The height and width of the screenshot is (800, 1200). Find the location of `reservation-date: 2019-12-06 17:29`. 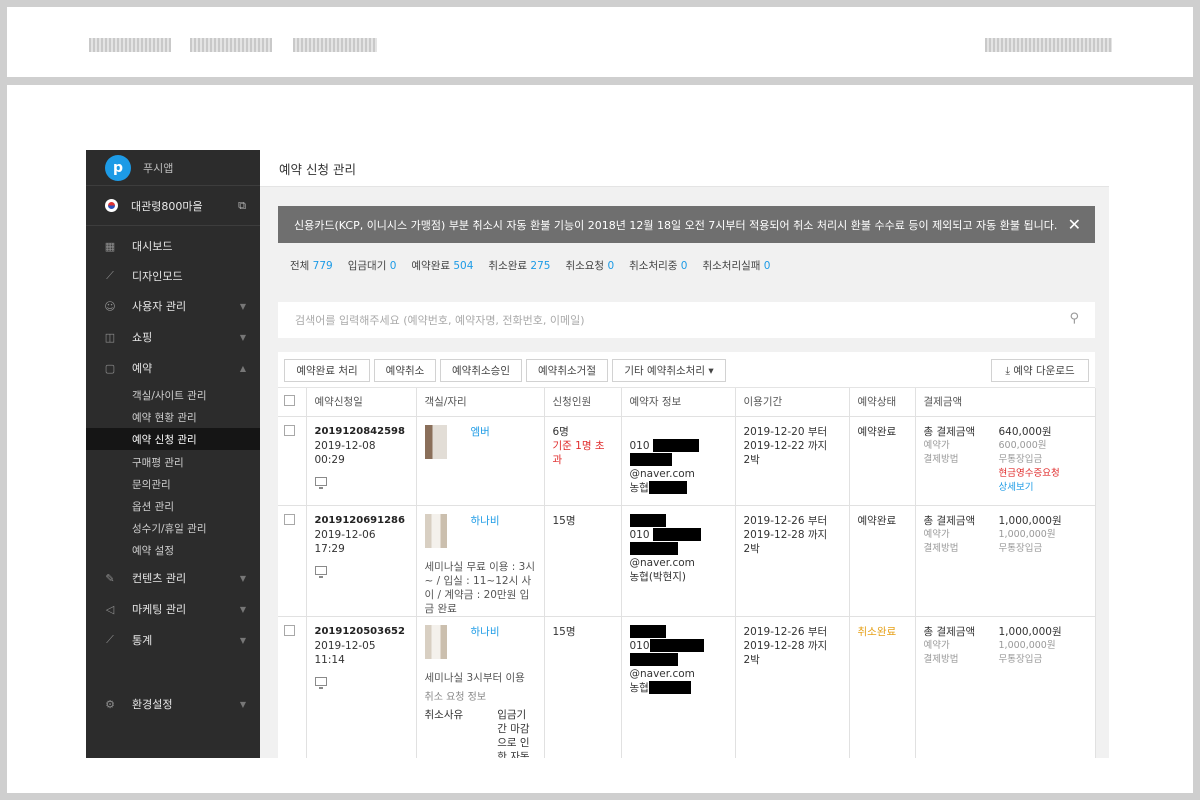

reservation-date: 2019-12-06 17:29 is located at coordinates (345, 541).